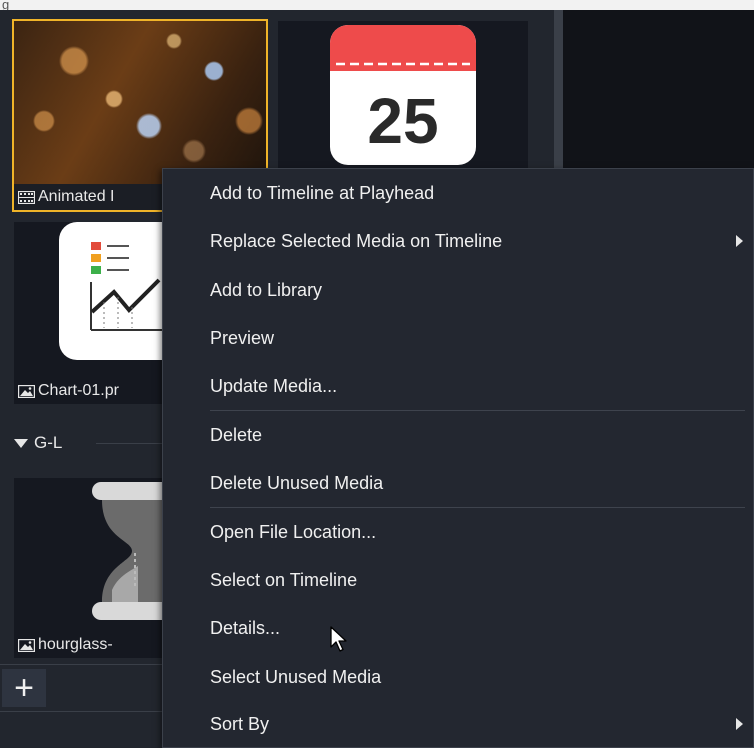 This screenshot has width=754, height=748. I want to click on media-caption: Chart-01.pr, so click(89, 391).